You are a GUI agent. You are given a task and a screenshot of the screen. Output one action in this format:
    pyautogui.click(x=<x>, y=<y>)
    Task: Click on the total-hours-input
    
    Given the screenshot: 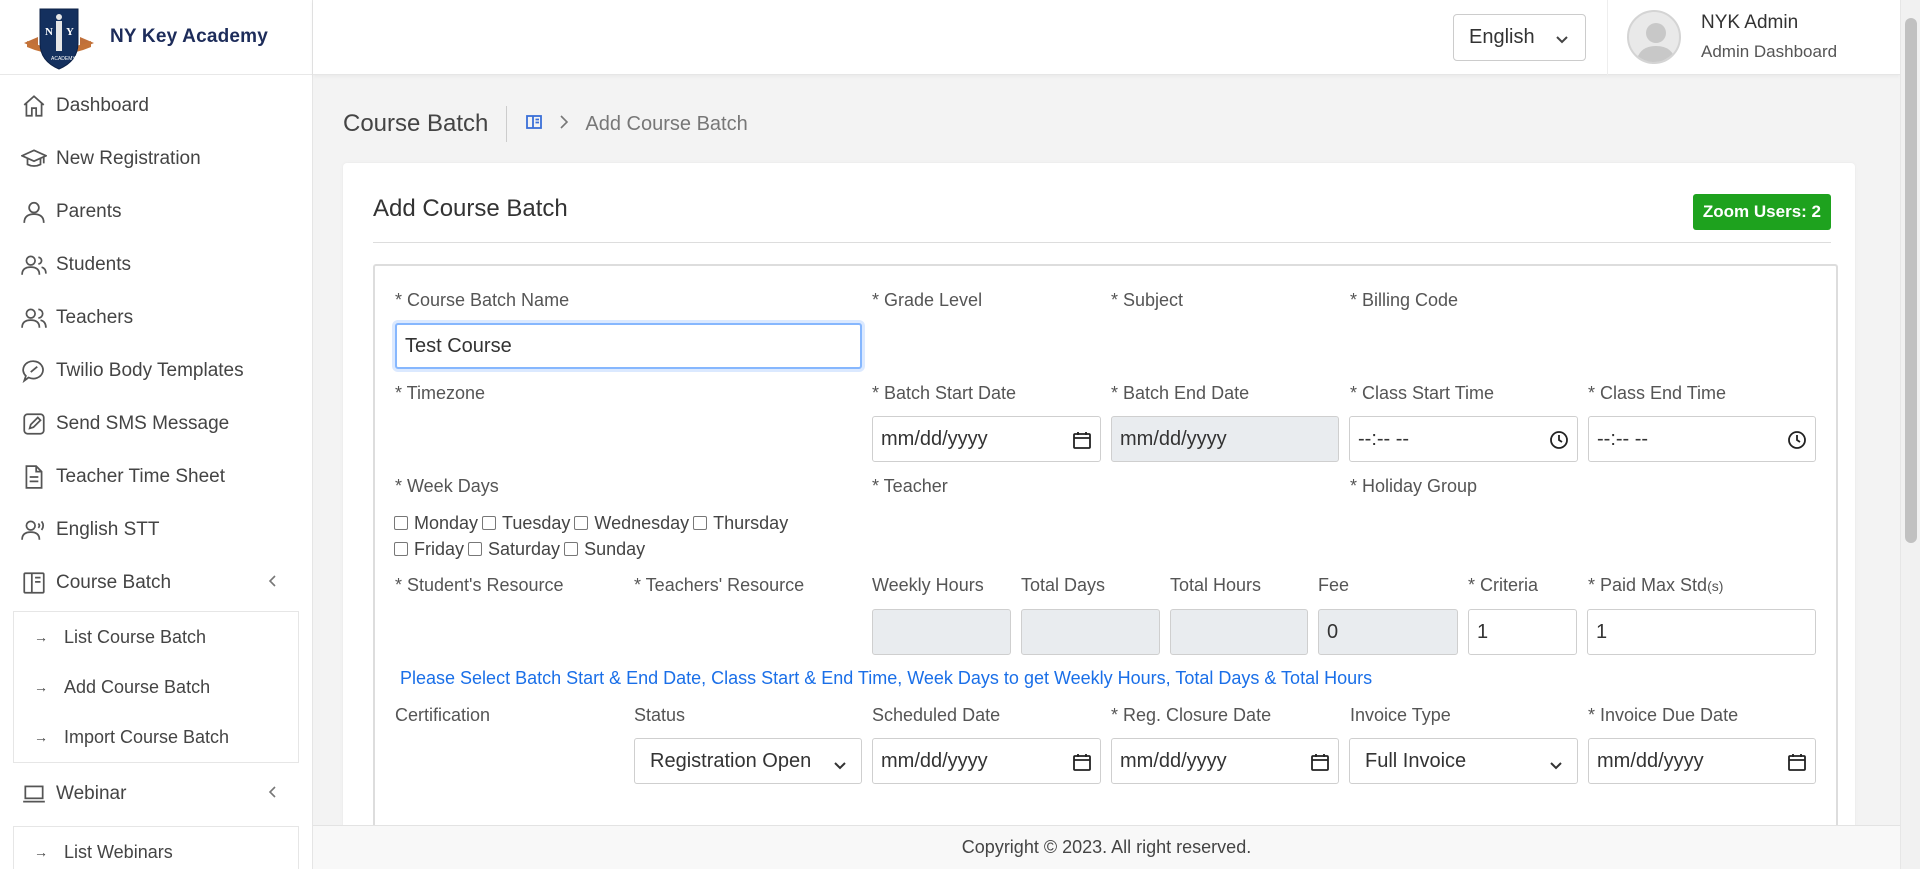 What is the action you would take?
    pyautogui.click(x=1239, y=632)
    